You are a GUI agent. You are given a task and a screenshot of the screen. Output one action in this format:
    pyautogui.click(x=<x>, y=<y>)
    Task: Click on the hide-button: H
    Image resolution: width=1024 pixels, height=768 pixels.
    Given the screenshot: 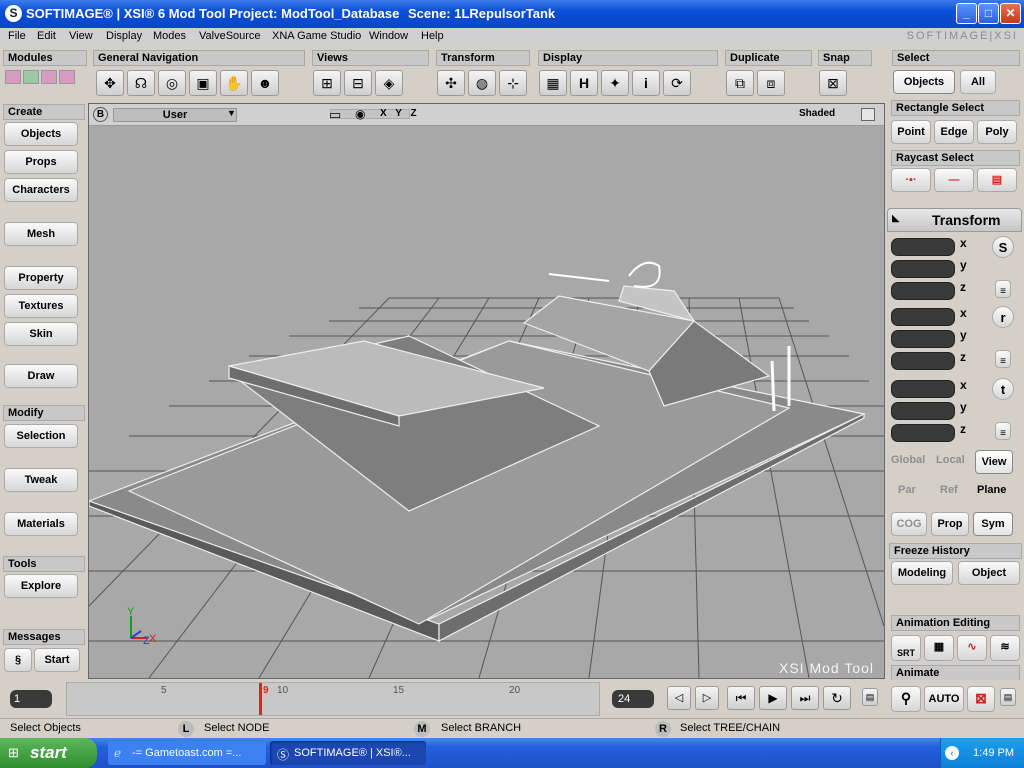 What is the action you would take?
    pyautogui.click(x=584, y=83)
    